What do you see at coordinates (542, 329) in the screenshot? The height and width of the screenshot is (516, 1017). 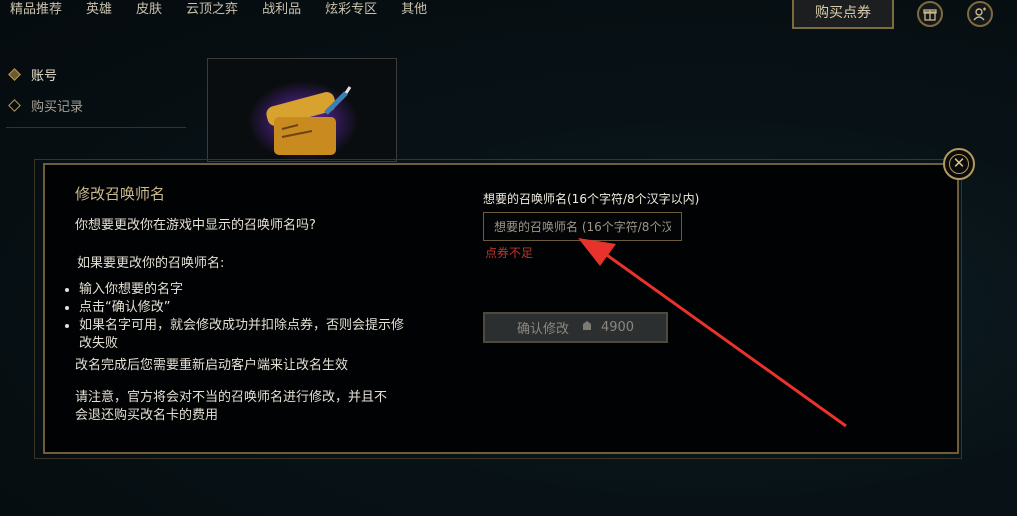 I see `confirm-label: 确认修改` at bounding box center [542, 329].